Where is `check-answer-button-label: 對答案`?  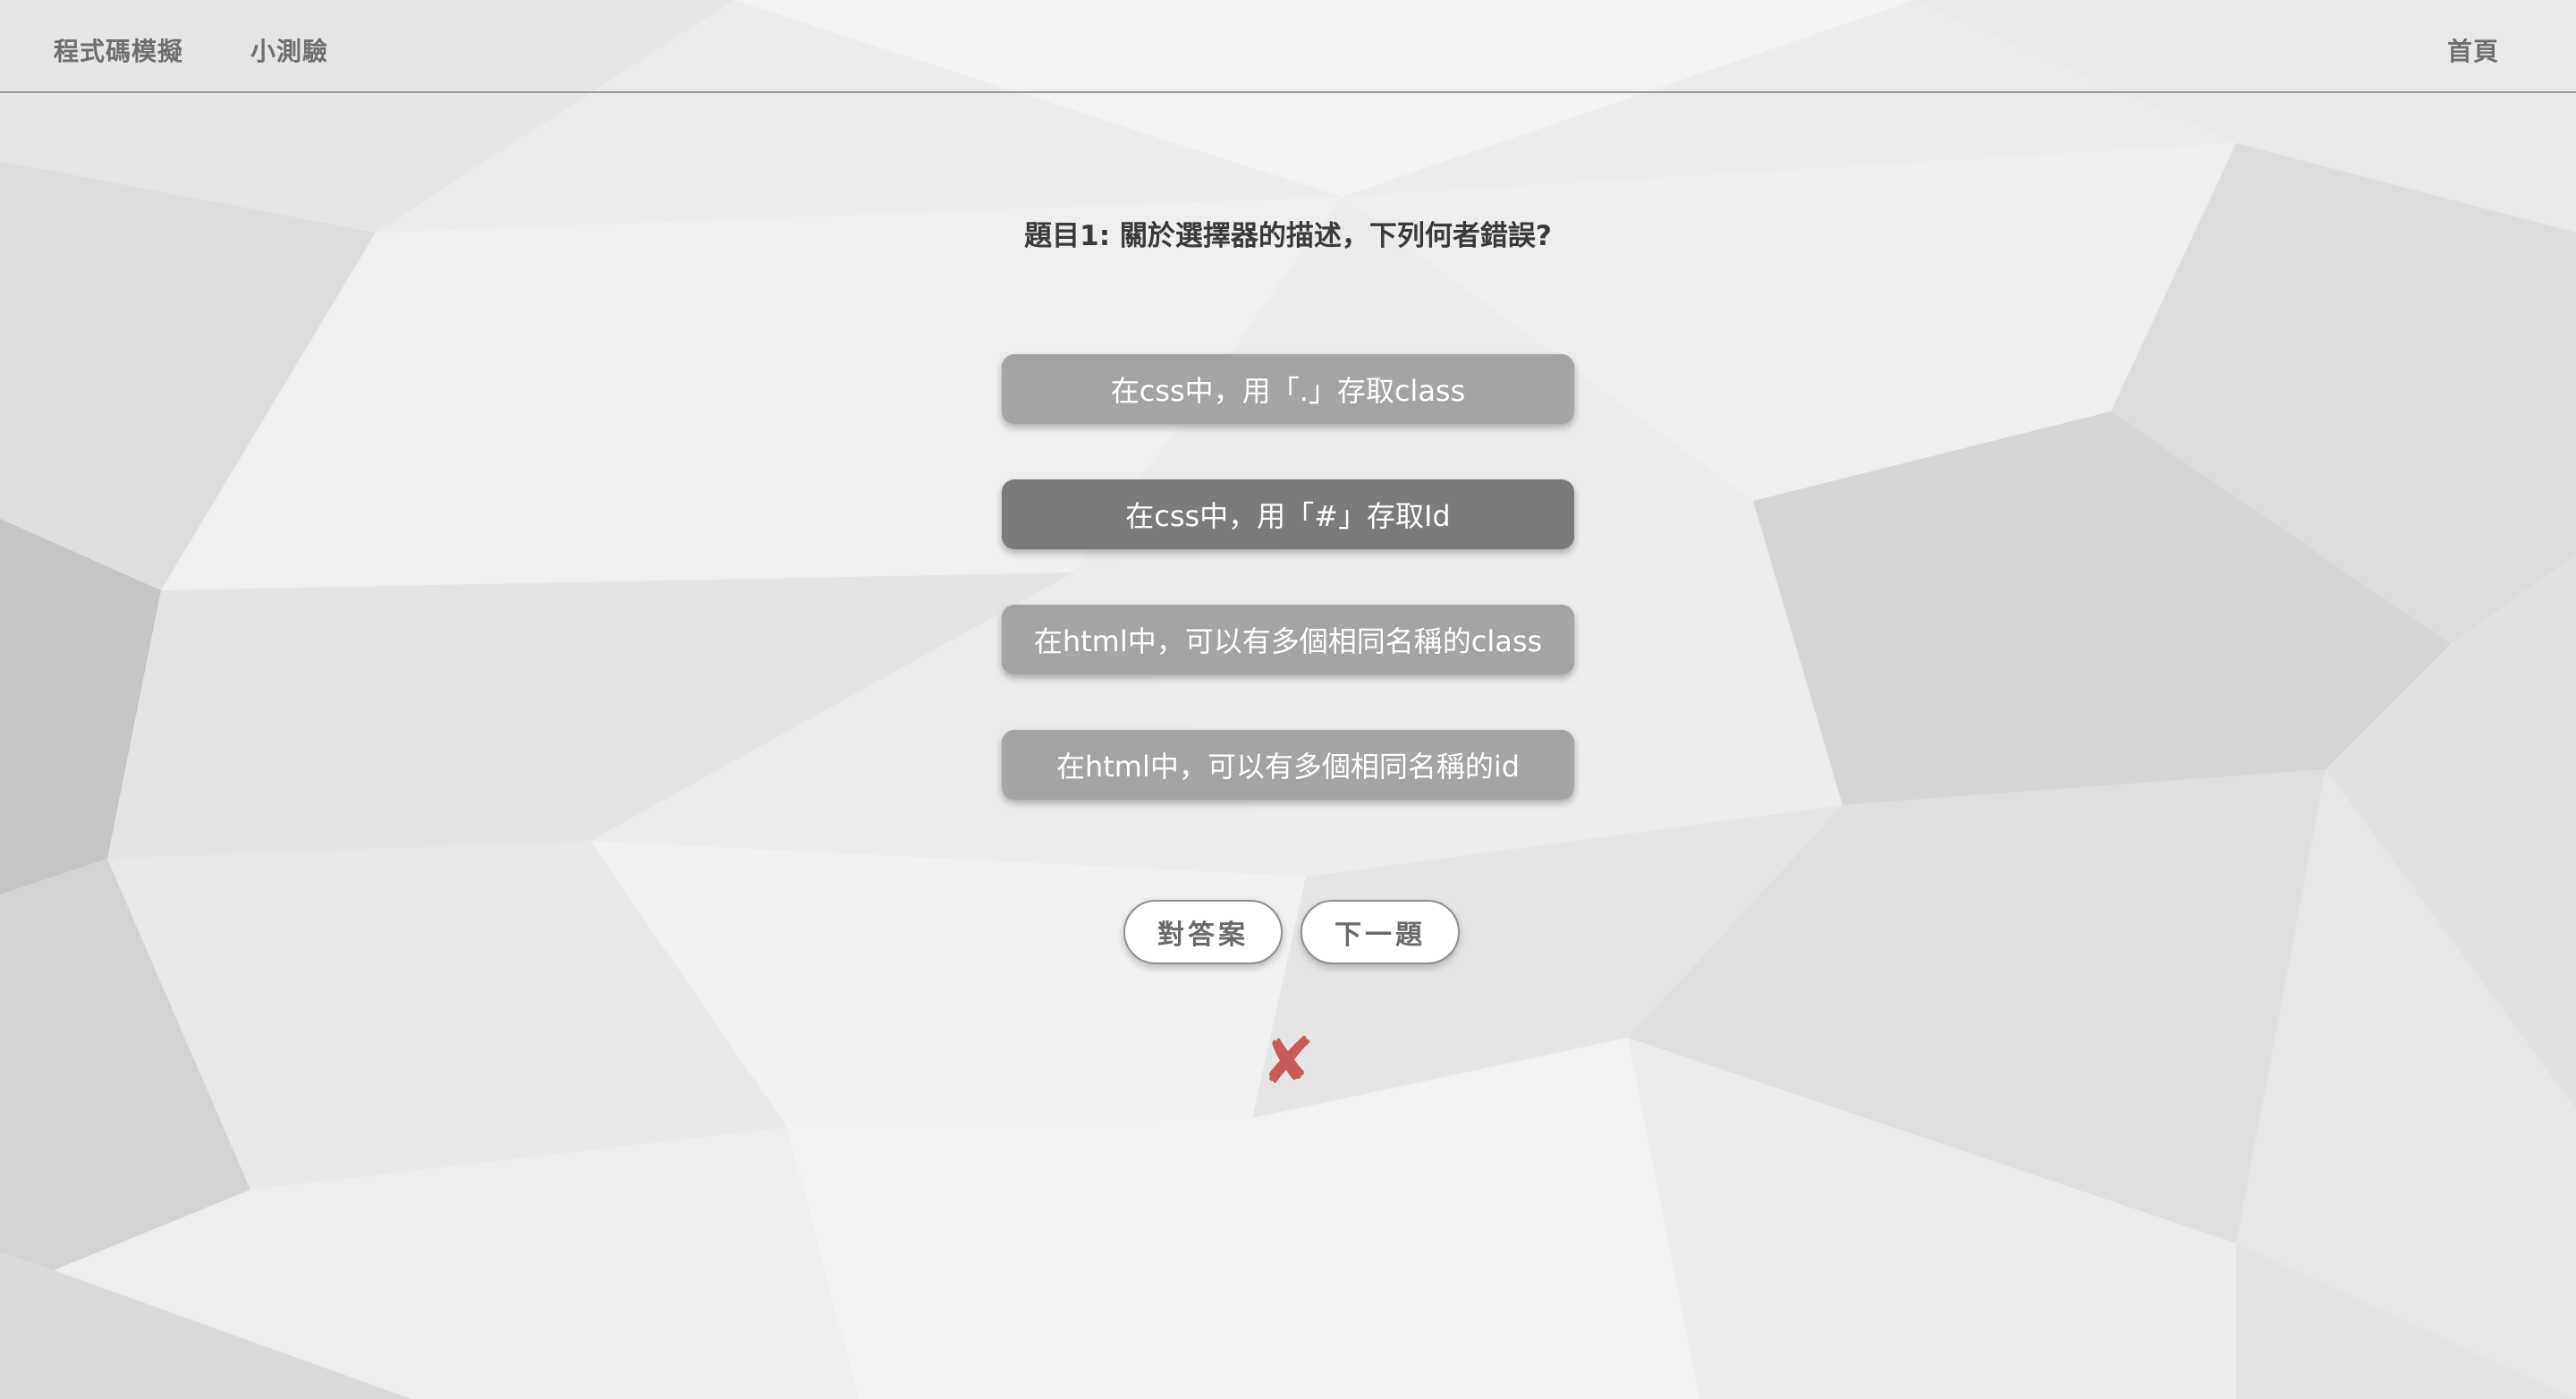 check-answer-button-label: 對答案 is located at coordinates (1203, 935).